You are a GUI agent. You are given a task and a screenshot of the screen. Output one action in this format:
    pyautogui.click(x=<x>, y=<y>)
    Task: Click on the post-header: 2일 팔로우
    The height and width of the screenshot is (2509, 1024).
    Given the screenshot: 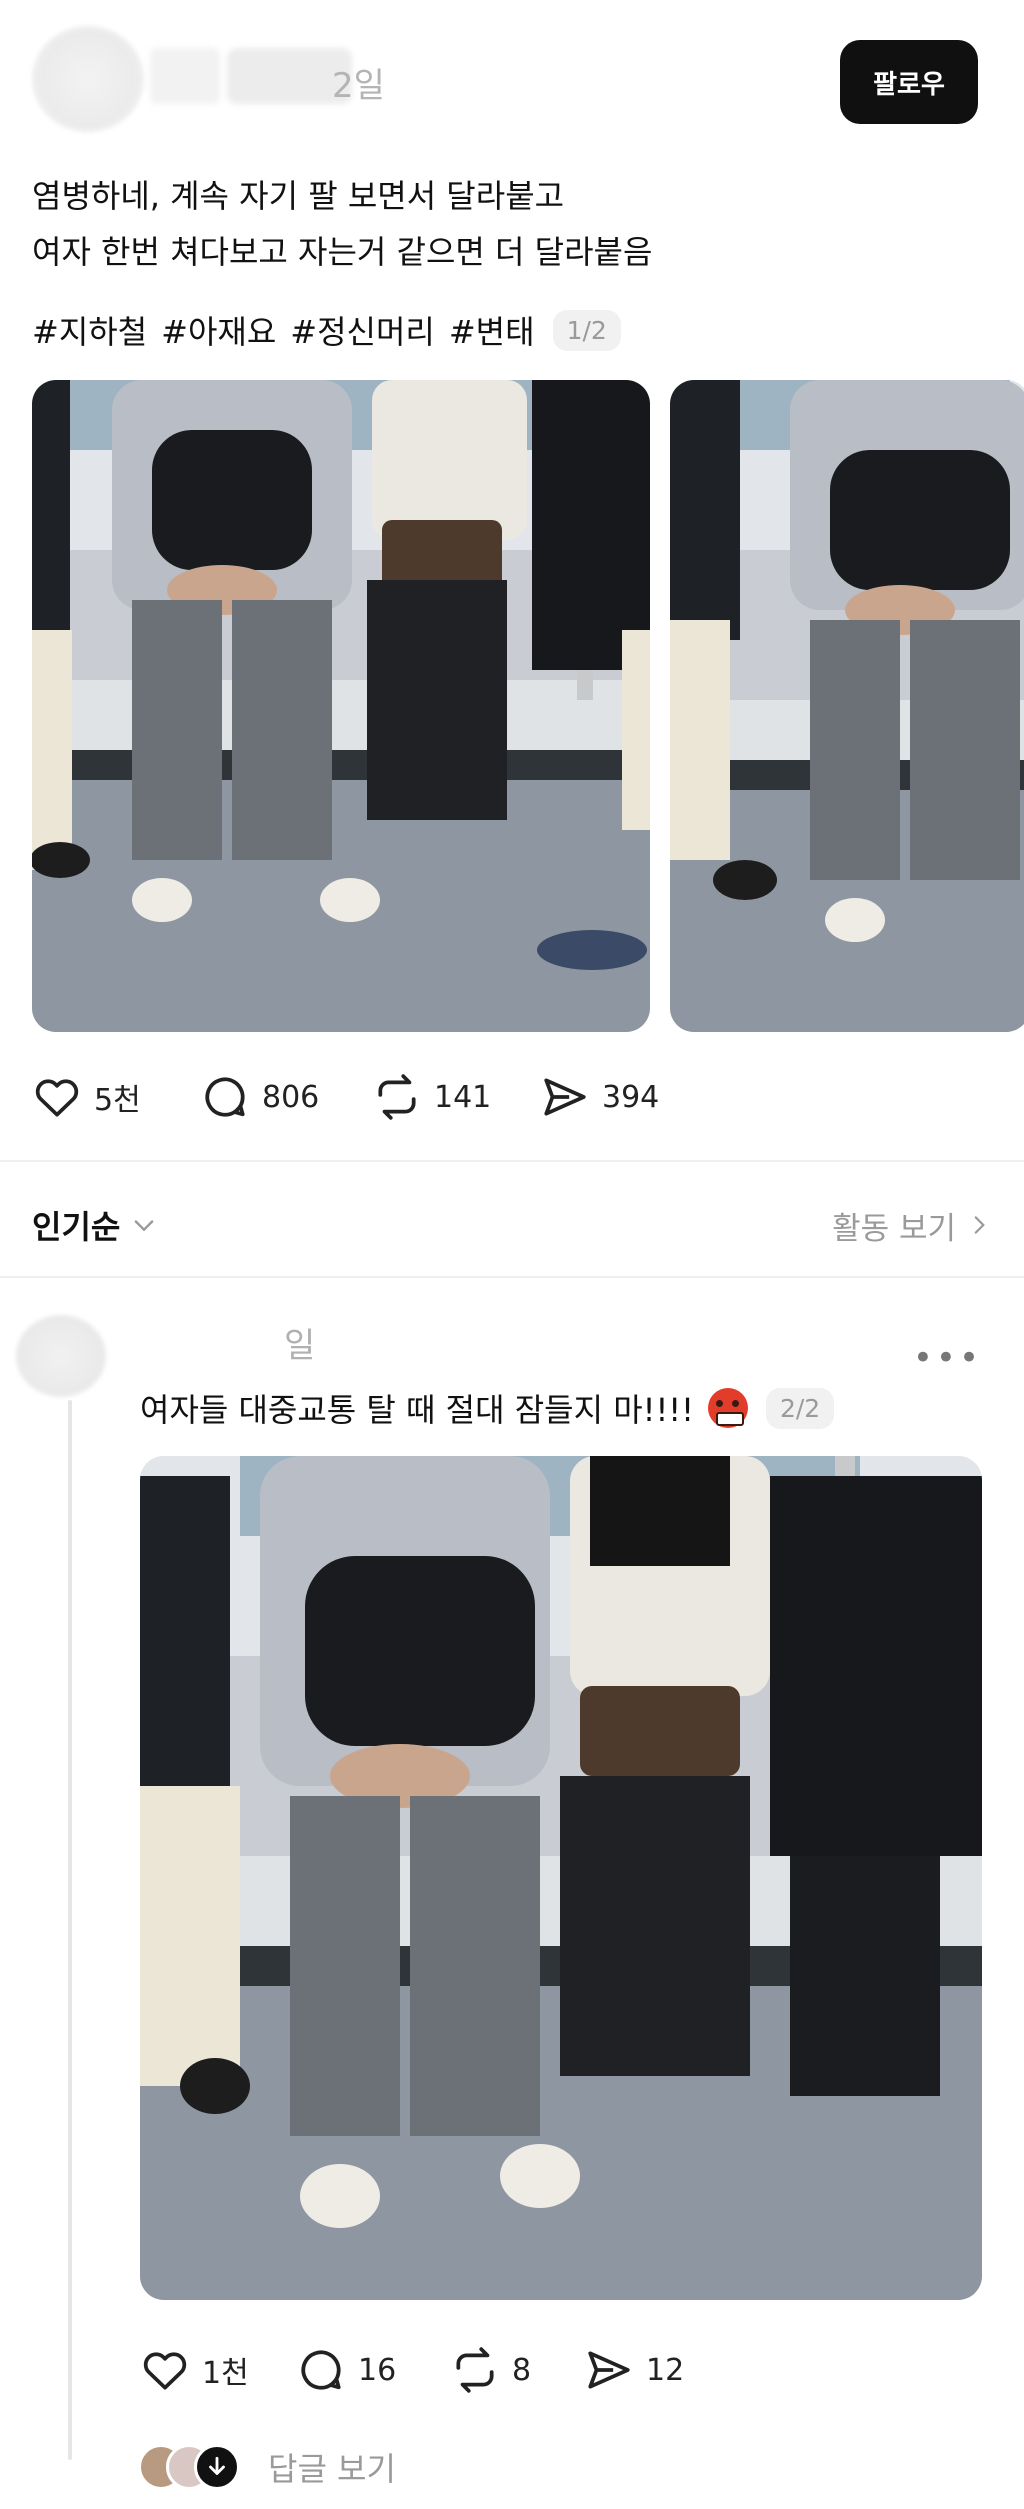 What is the action you would take?
    pyautogui.click(x=512, y=77)
    